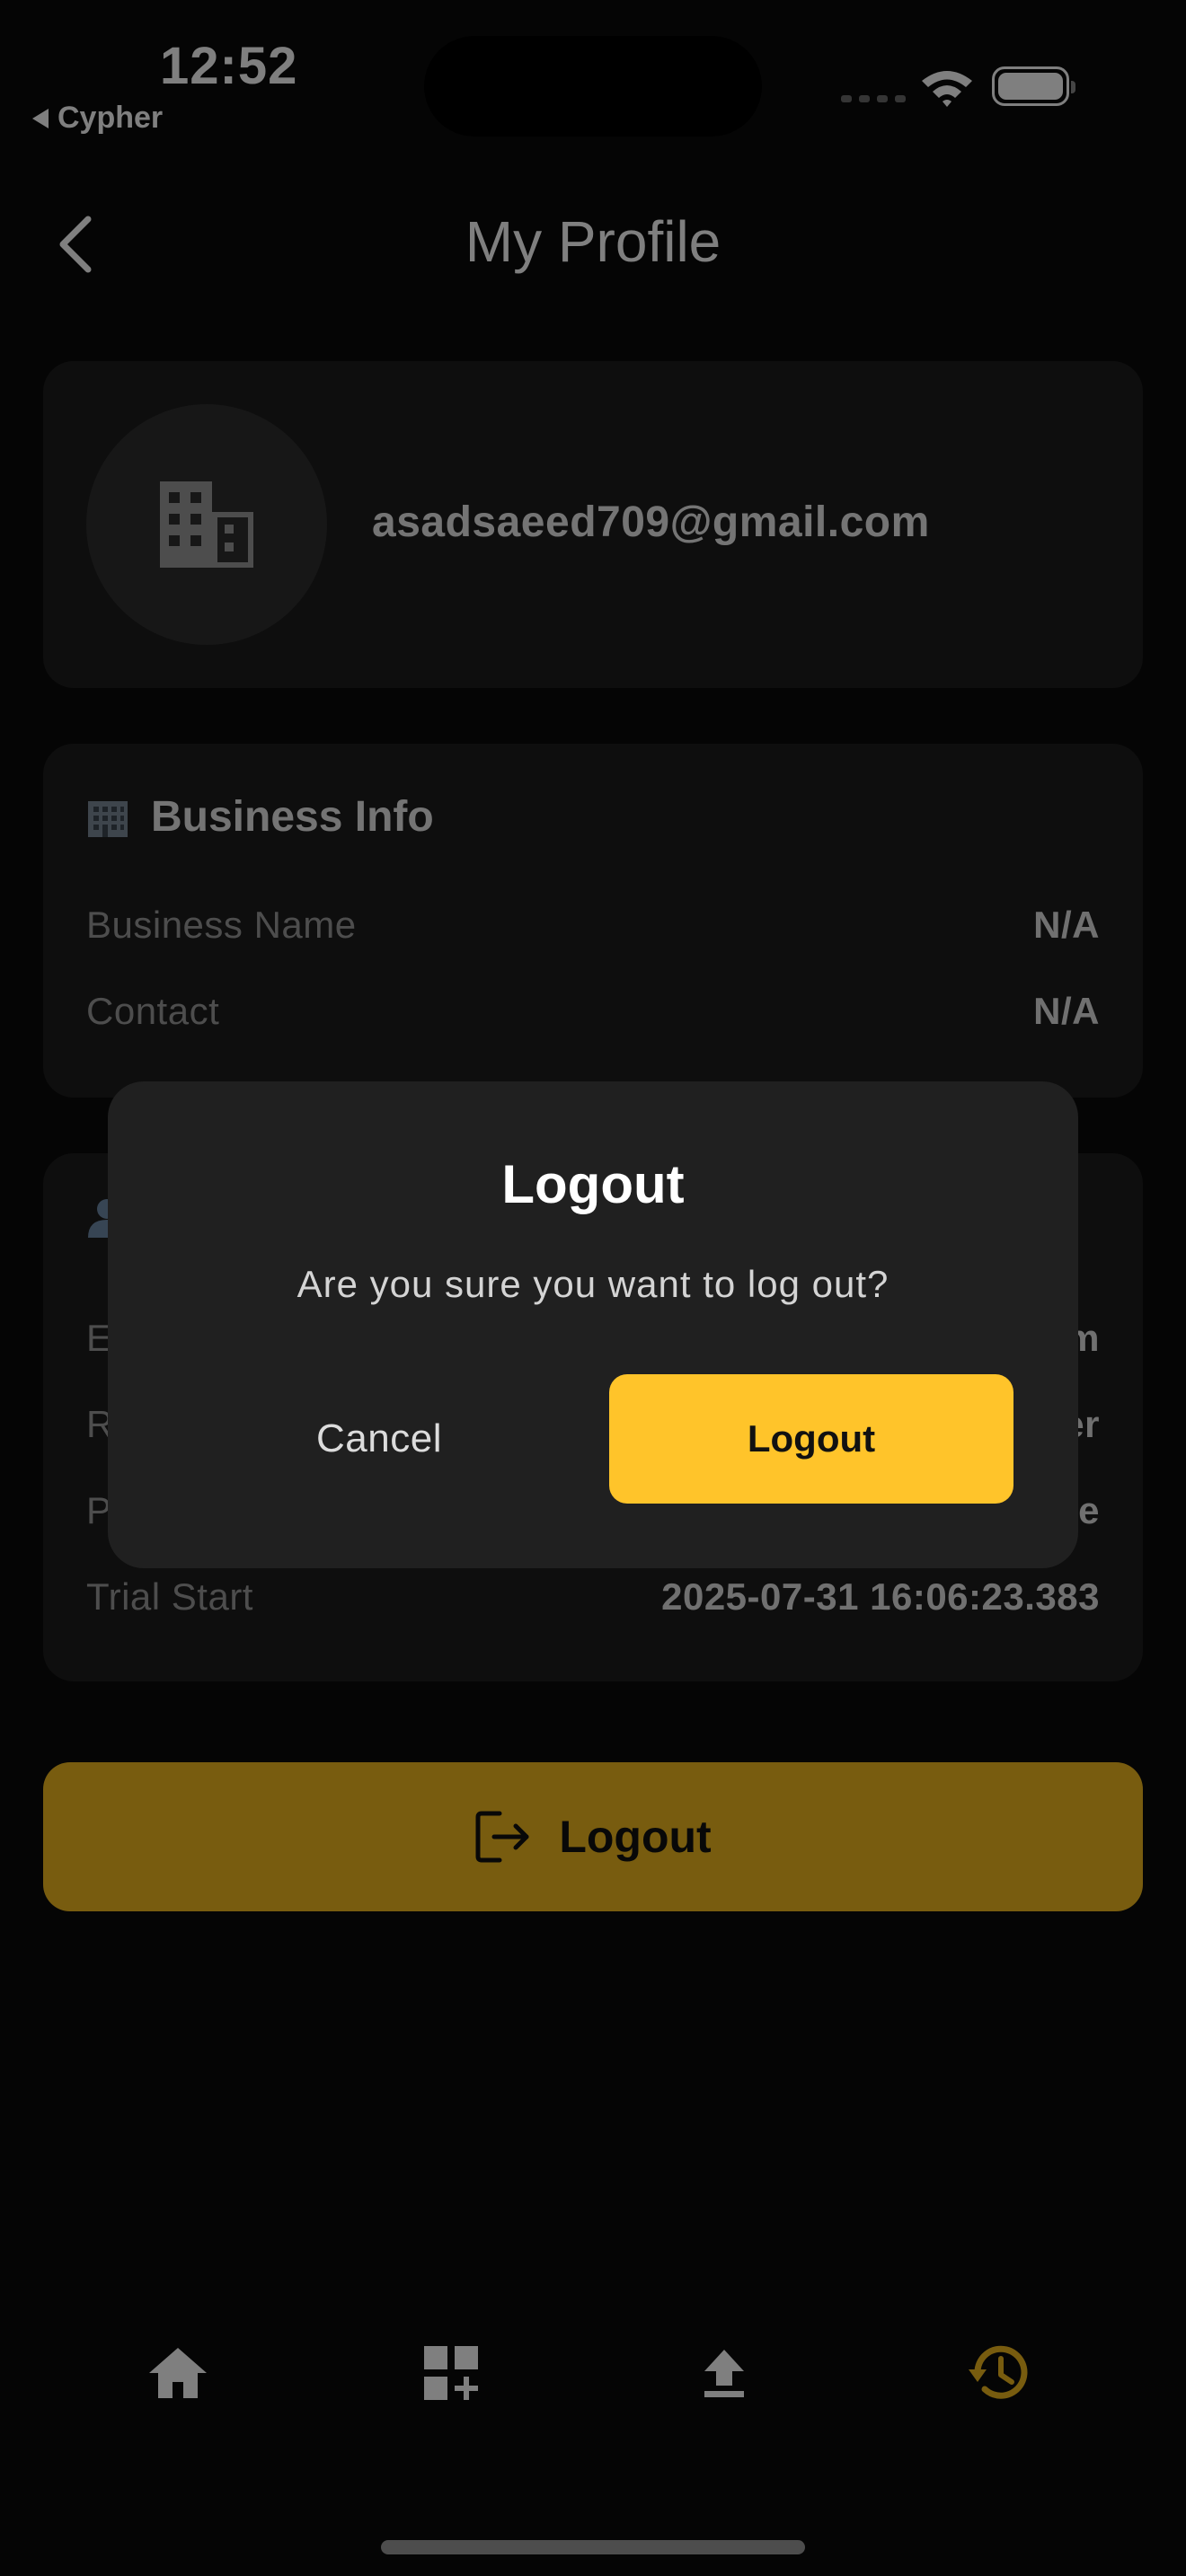 The width and height of the screenshot is (1186, 2576). I want to click on dialog-message: Are you sure you want to log out?, so click(593, 1284).